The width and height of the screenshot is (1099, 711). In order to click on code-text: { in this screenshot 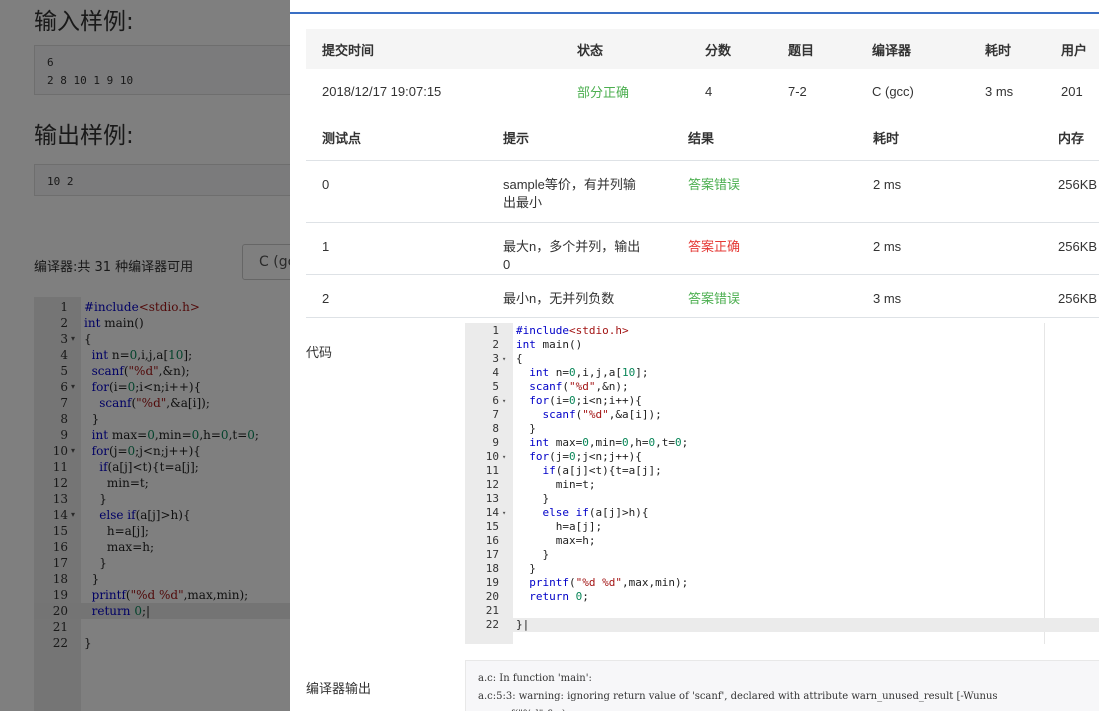, I will do `click(519, 358)`.